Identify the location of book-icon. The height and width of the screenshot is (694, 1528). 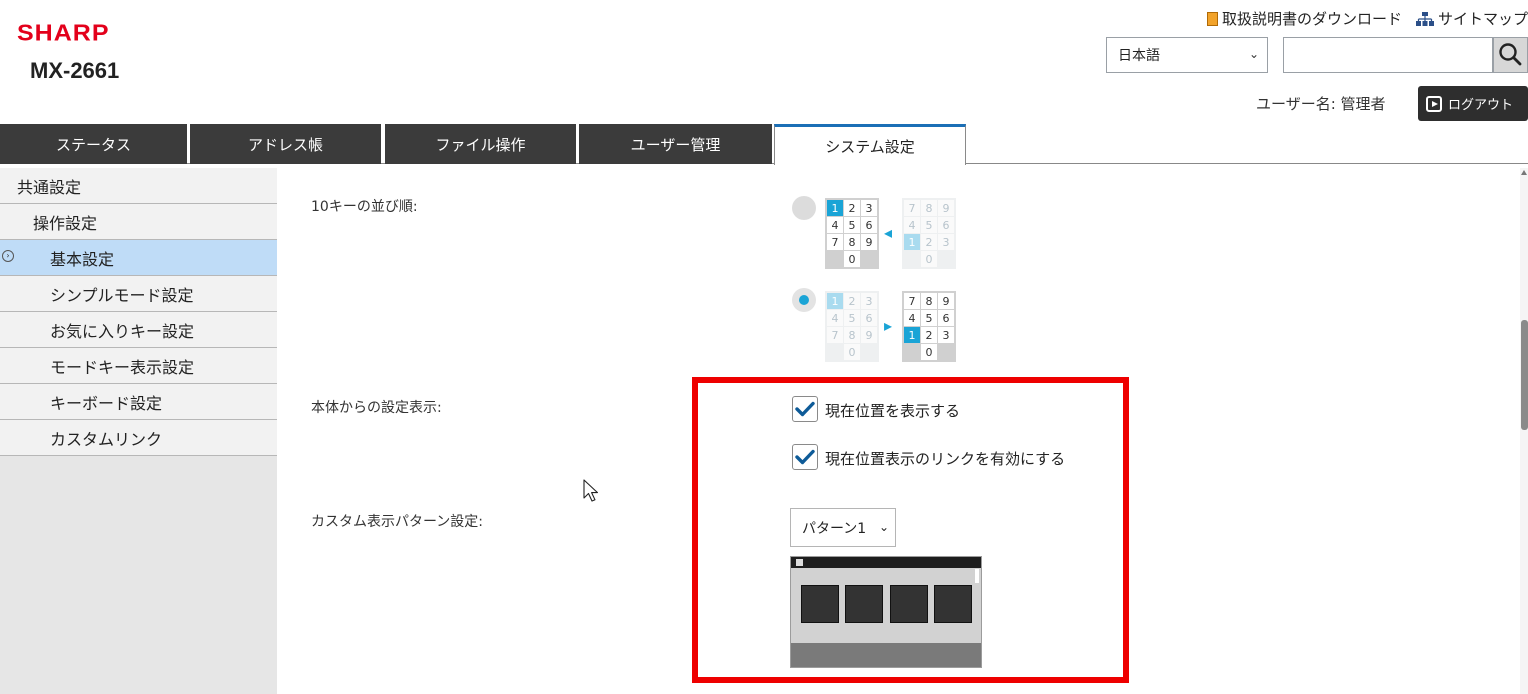
(1212, 18).